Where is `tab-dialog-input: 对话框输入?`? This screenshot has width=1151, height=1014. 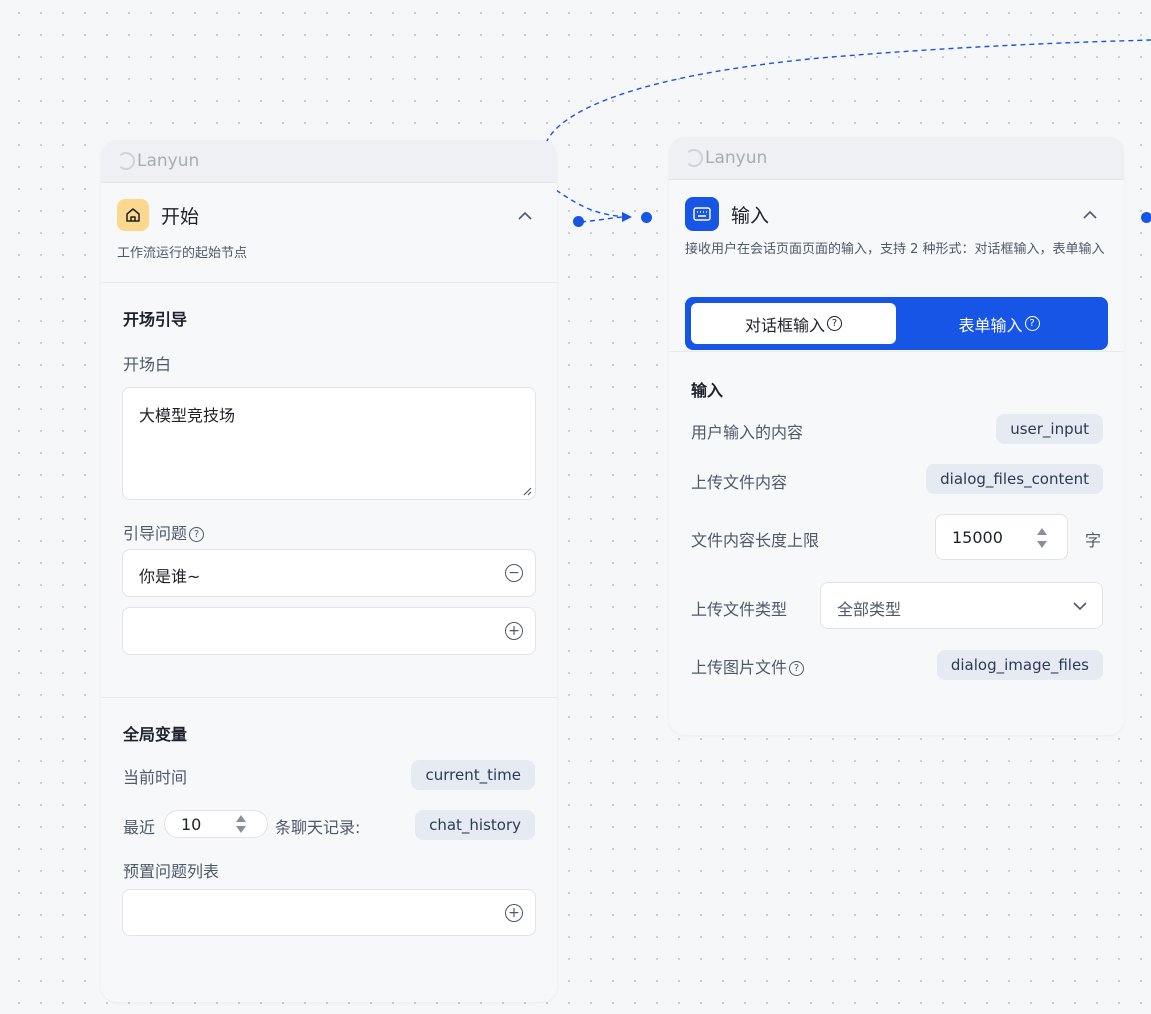
tab-dialog-input: 对话框输入? is located at coordinates (793, 323).